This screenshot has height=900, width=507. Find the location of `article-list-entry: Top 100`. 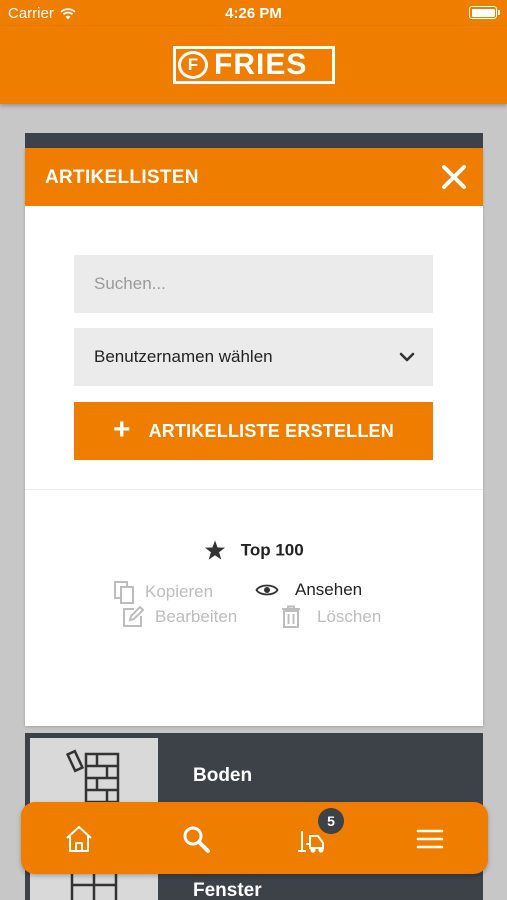

article-list-entry: Top 100 is located at coordinates (254, 550).